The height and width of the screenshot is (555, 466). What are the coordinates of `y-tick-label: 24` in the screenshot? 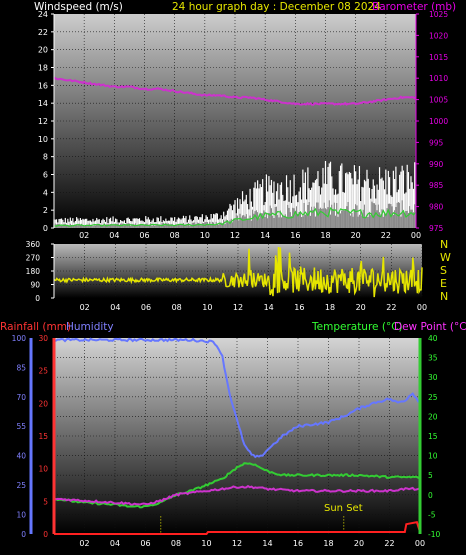 It's located at (43, 14).